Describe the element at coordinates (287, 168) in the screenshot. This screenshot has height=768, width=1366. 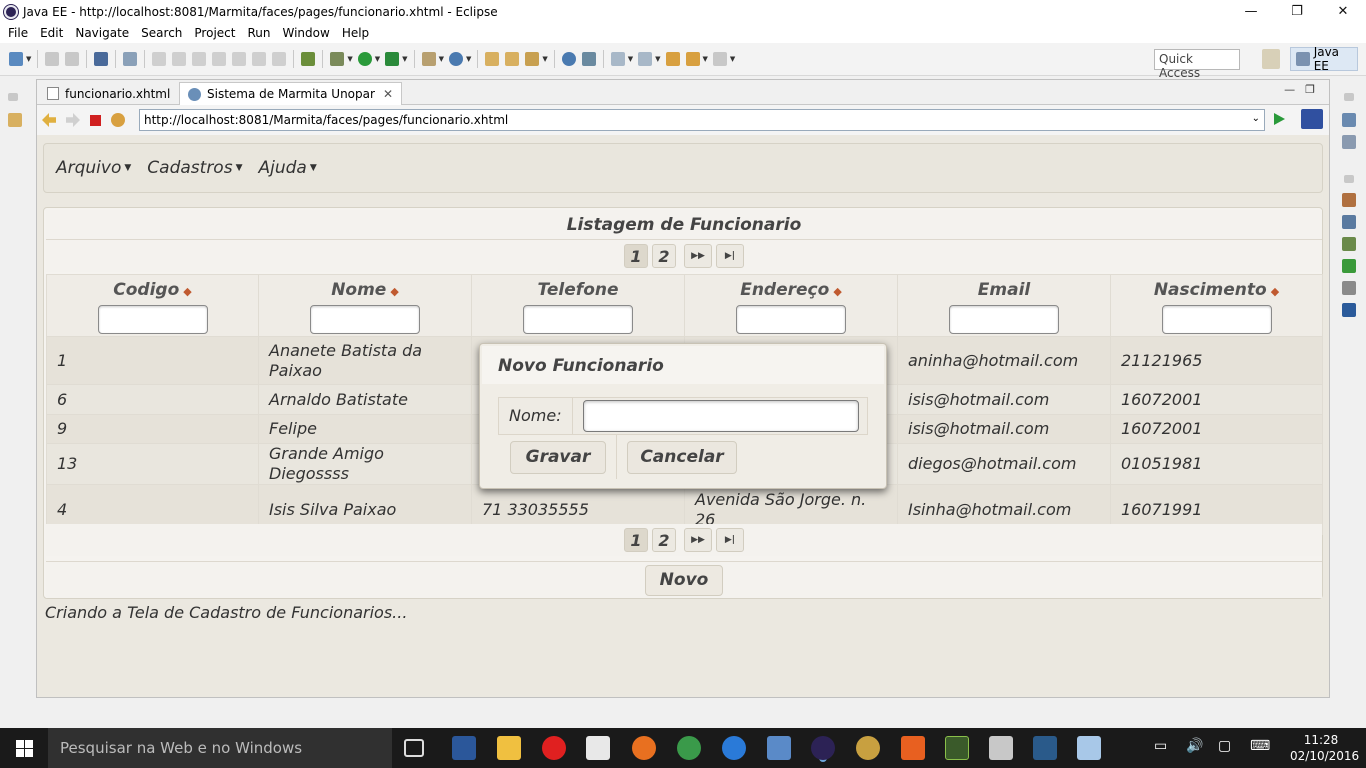
I see `menu-ajuda: Ajuda ▼` at that location.